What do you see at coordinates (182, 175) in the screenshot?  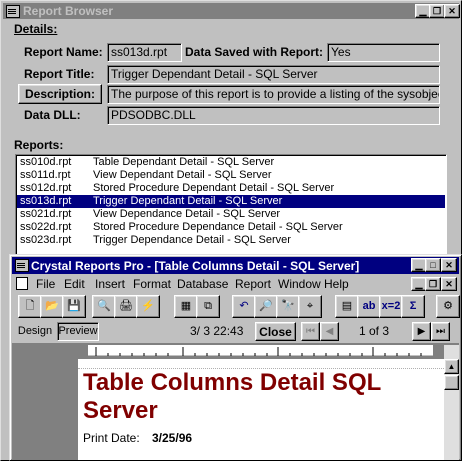 I see `report-title: View Dependant Detail - SQL Server` at bounding box center [182, 175].